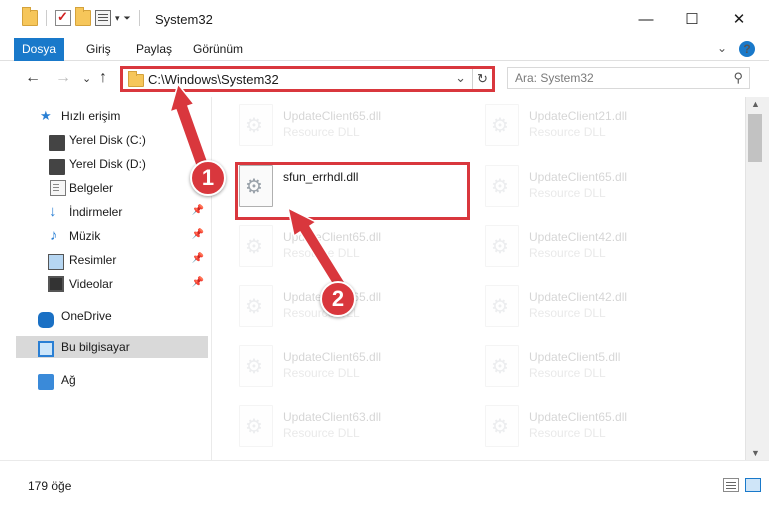 This screenshot has width=769, height=512. Describe the element at coordinates (63, 17) in the screenshot. I see `properties-check-icon` at that location.